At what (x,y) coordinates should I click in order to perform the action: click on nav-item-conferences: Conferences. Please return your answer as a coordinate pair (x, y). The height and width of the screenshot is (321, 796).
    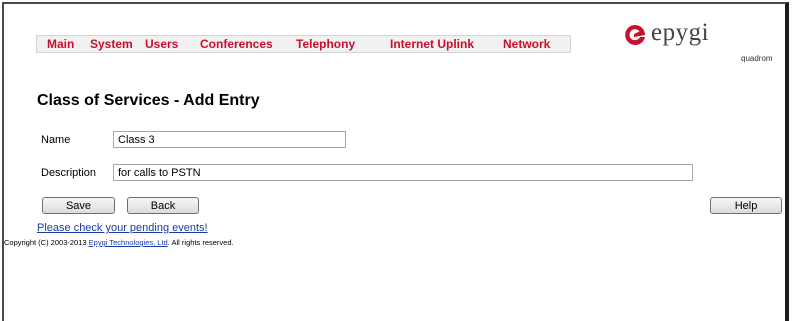
    Looking at the image, I should click on (236, 44).